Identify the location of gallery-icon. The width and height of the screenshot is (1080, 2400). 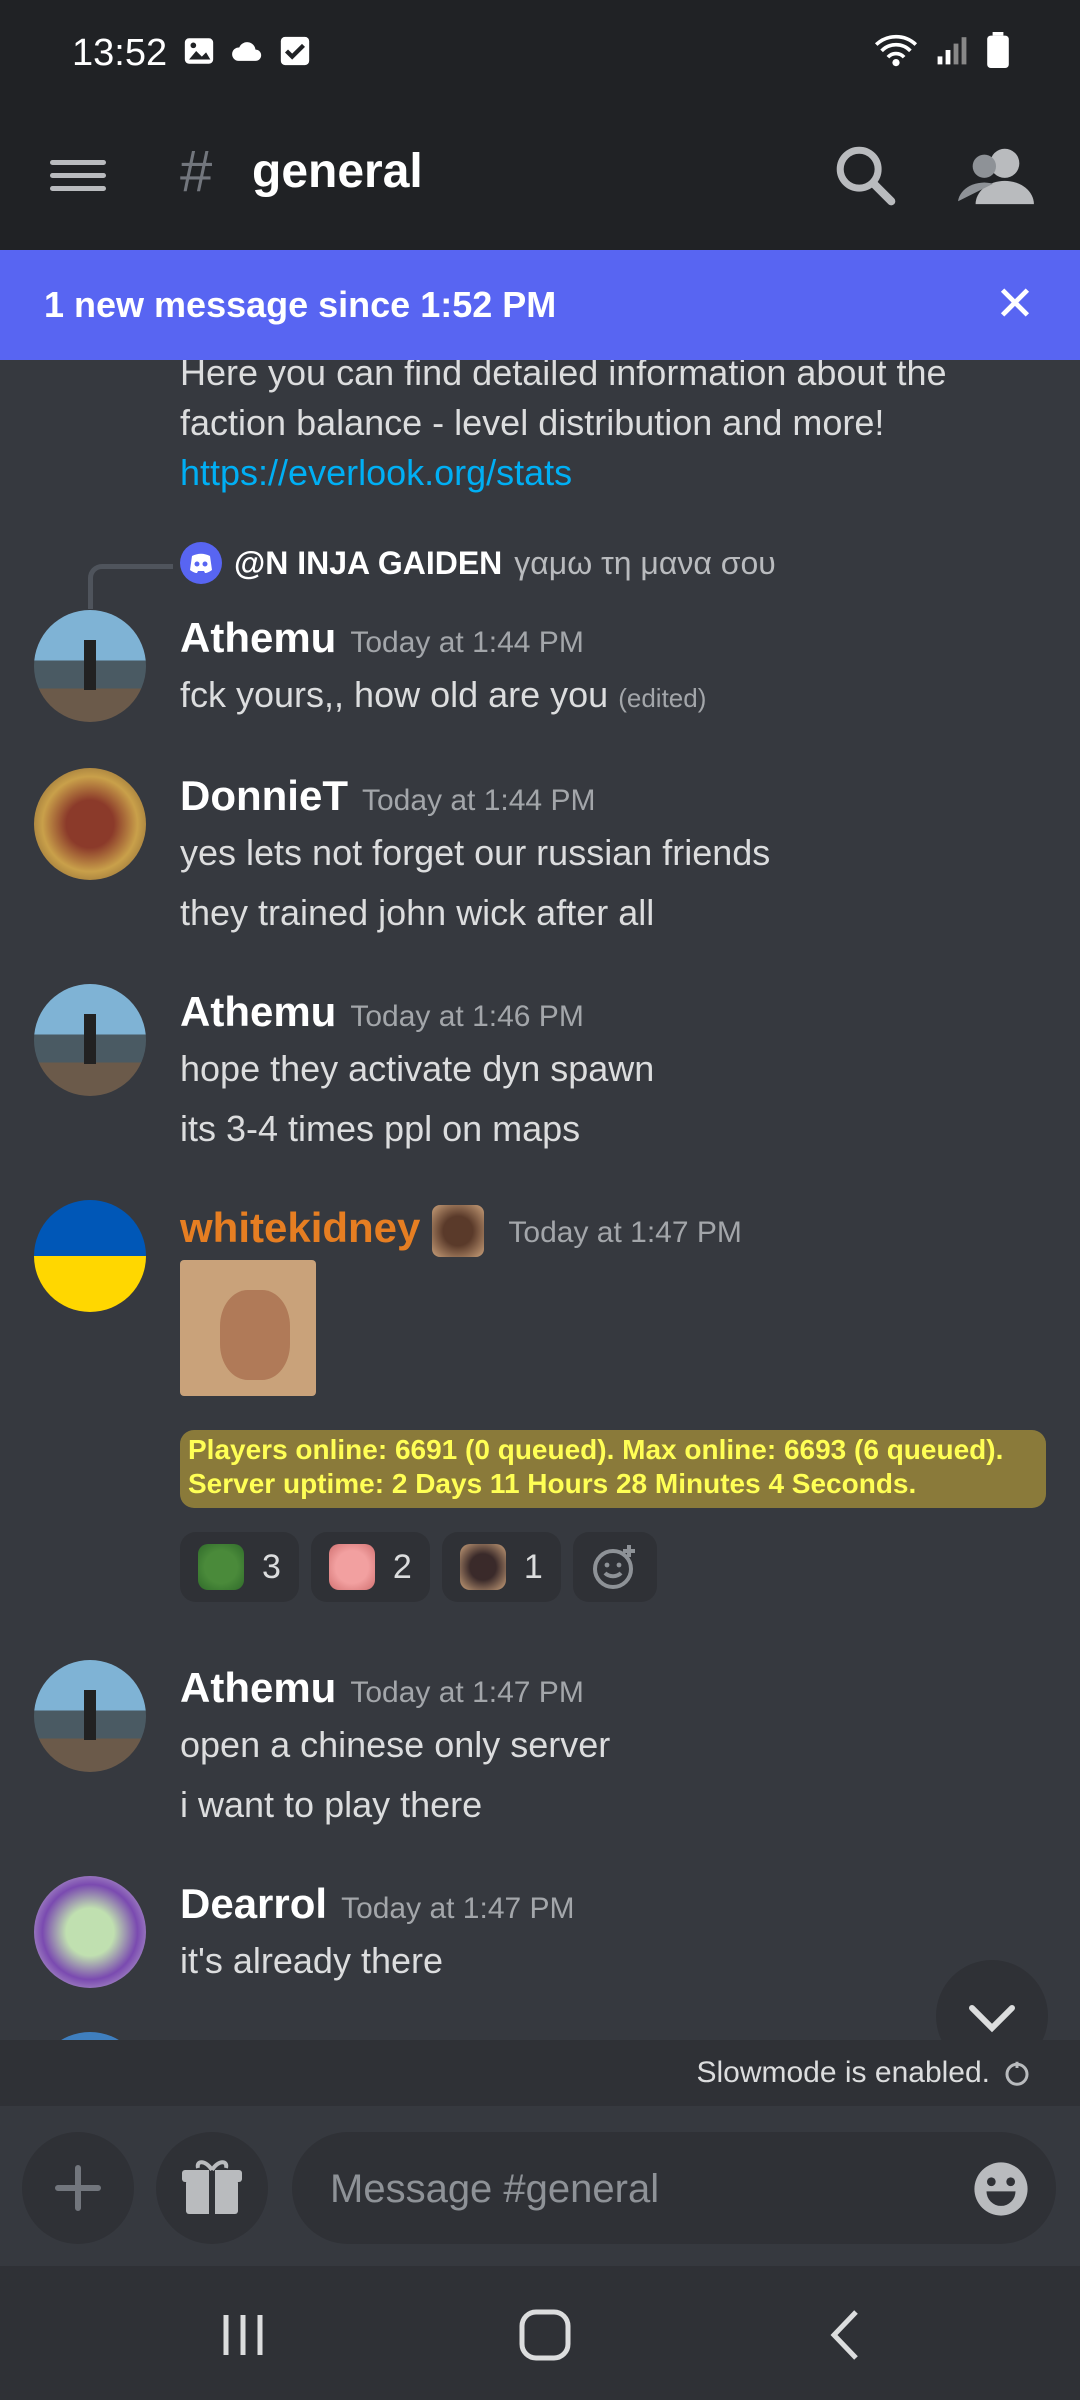
(199, 51).